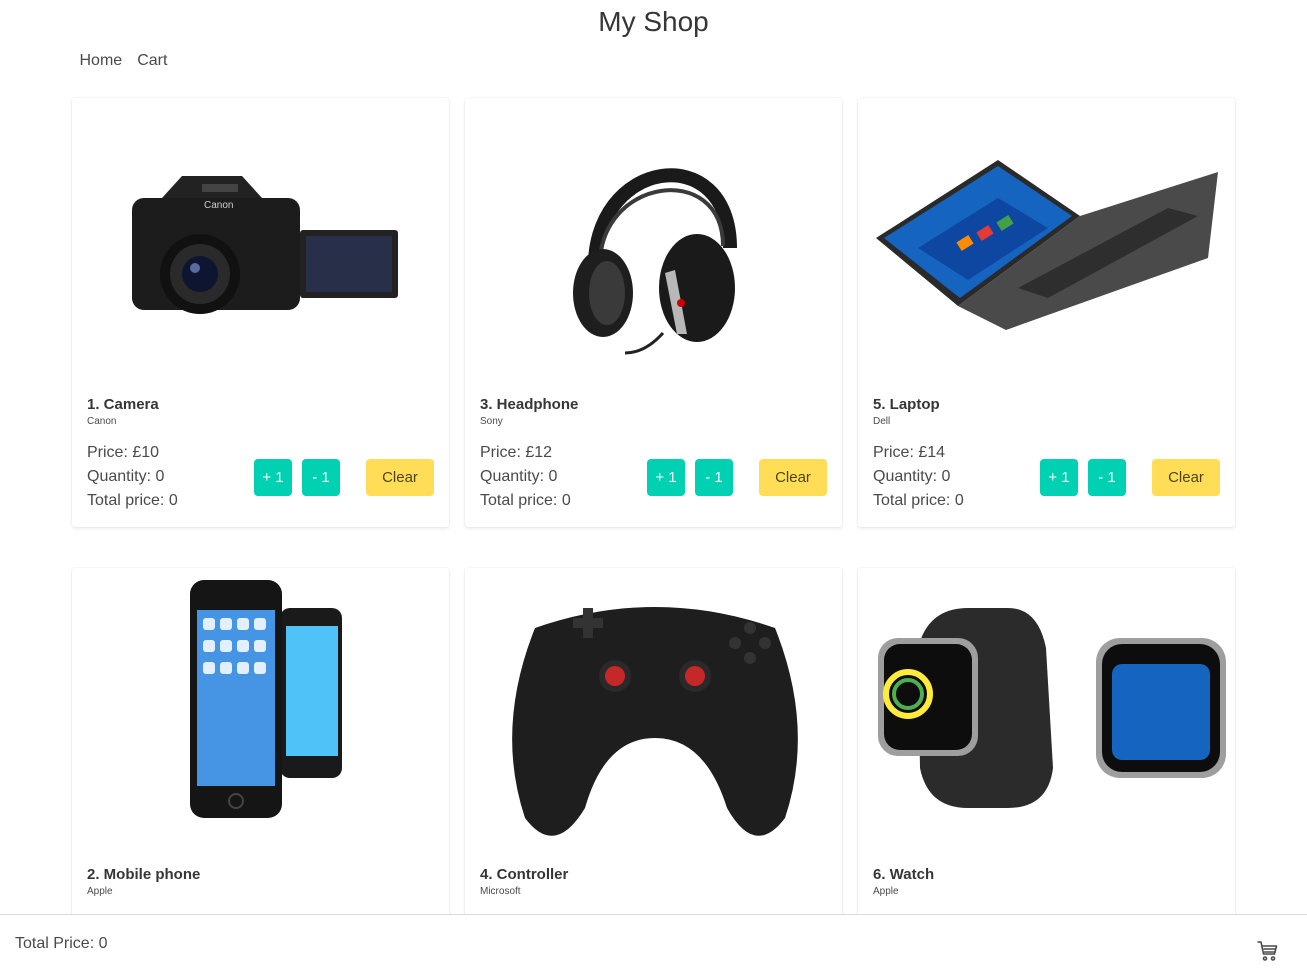 The height and width of the screenshot is (977, 1307). I want to click on headphone-image, so click(653, 239).